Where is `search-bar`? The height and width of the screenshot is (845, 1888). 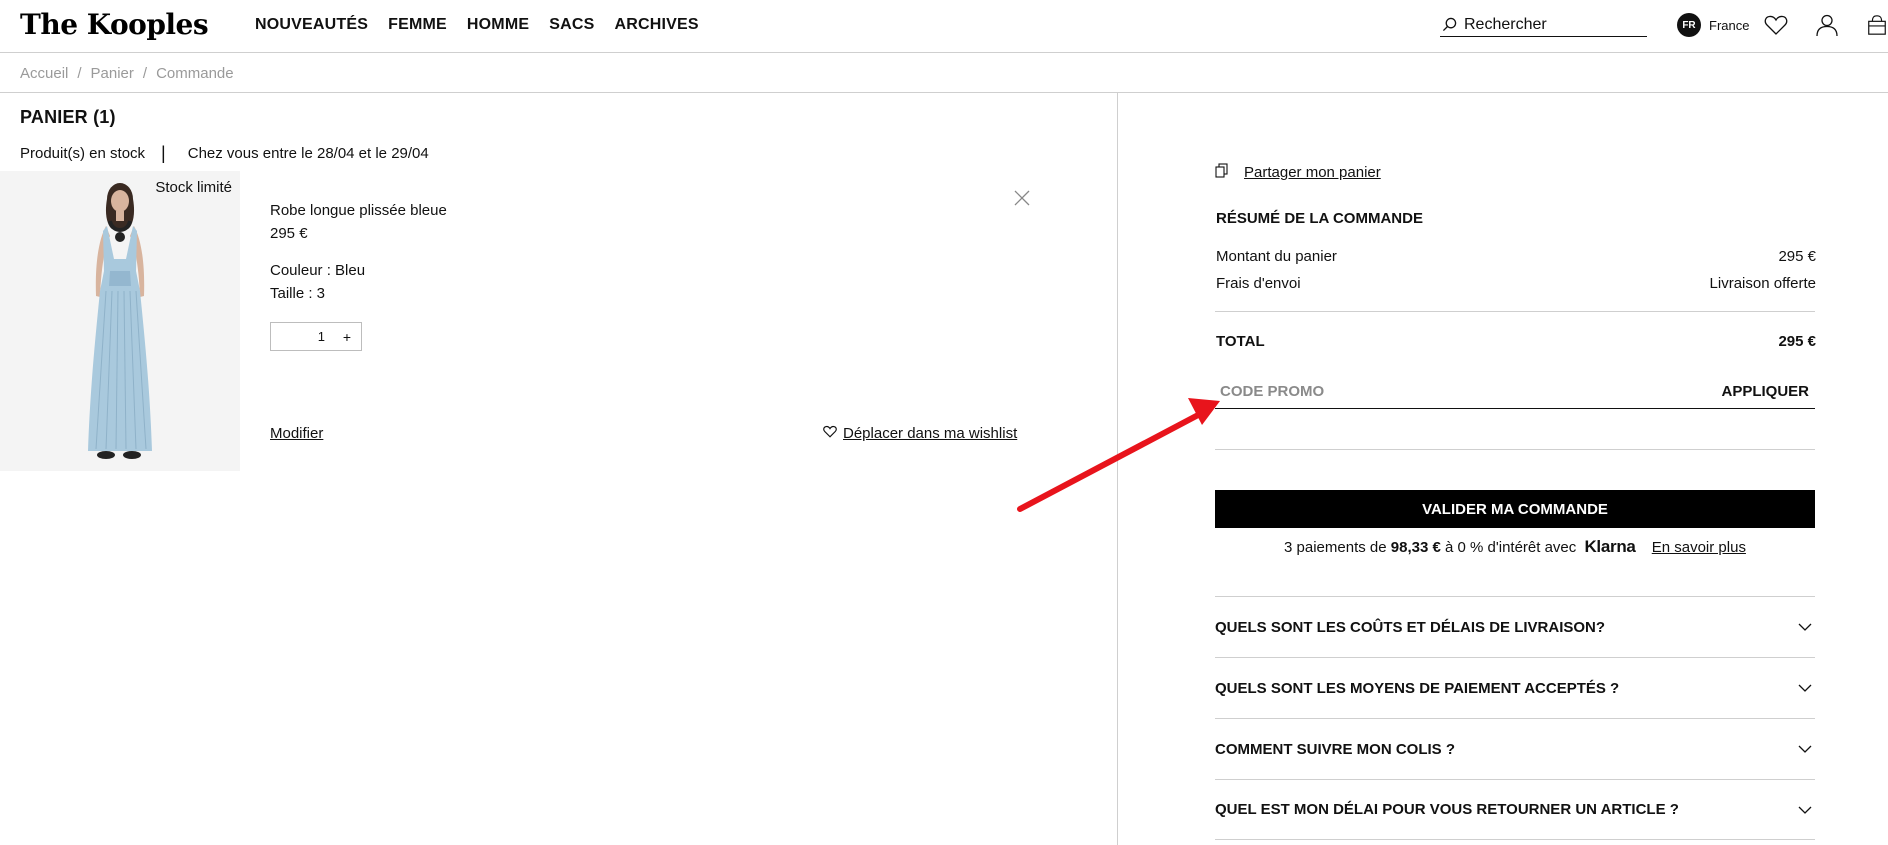 search-bar is located at coordinates (1543, 25).